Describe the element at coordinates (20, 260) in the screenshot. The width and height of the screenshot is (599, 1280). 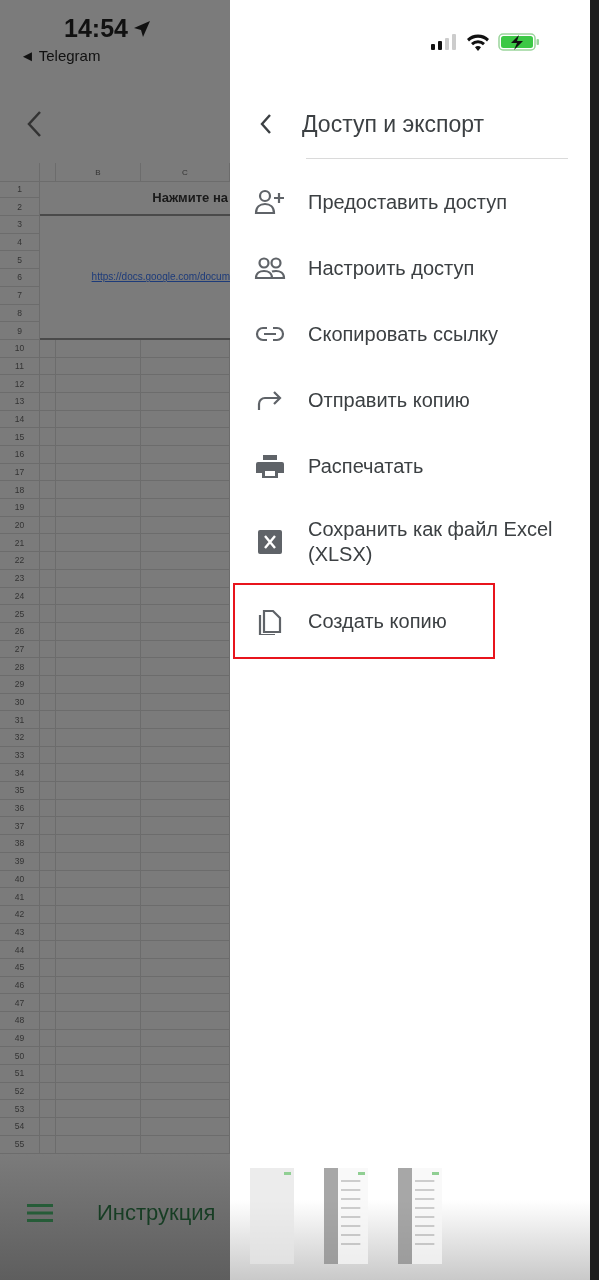
I see `row-number: 5` at that location.